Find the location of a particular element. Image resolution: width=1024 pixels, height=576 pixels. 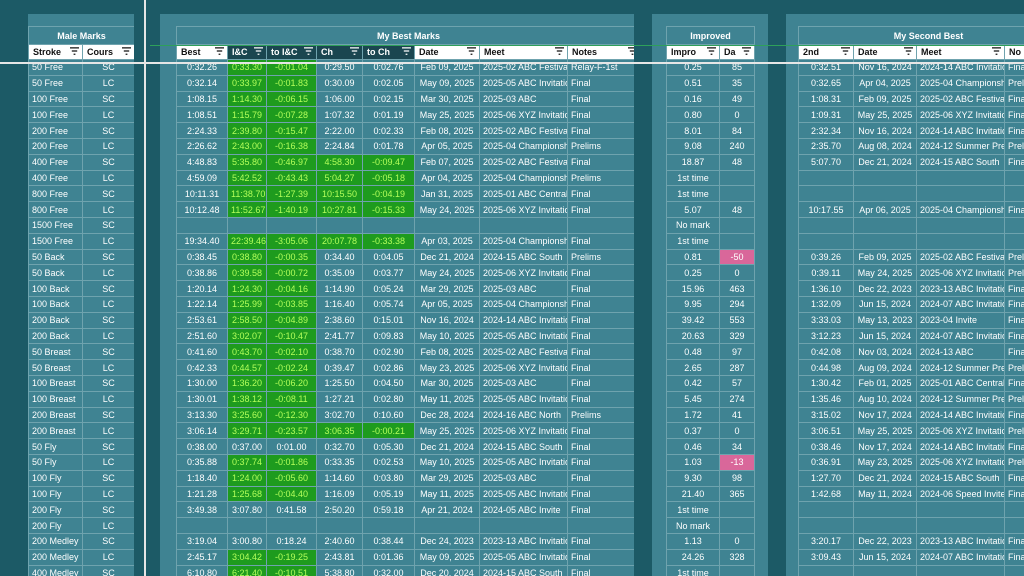

table-cell: -0:00.21 is located at coordinates (388, 431).